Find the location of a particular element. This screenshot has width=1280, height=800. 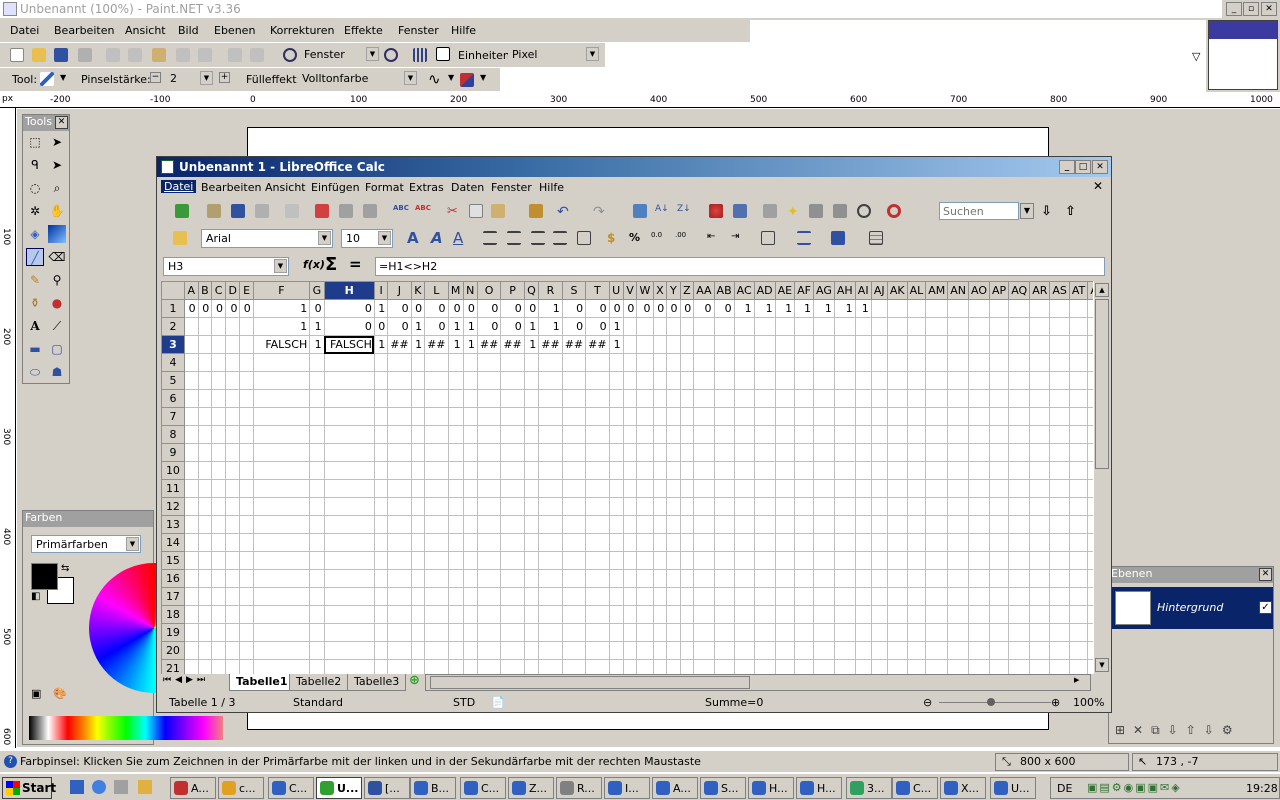

column-header: E is located at coordinates (246, 290).